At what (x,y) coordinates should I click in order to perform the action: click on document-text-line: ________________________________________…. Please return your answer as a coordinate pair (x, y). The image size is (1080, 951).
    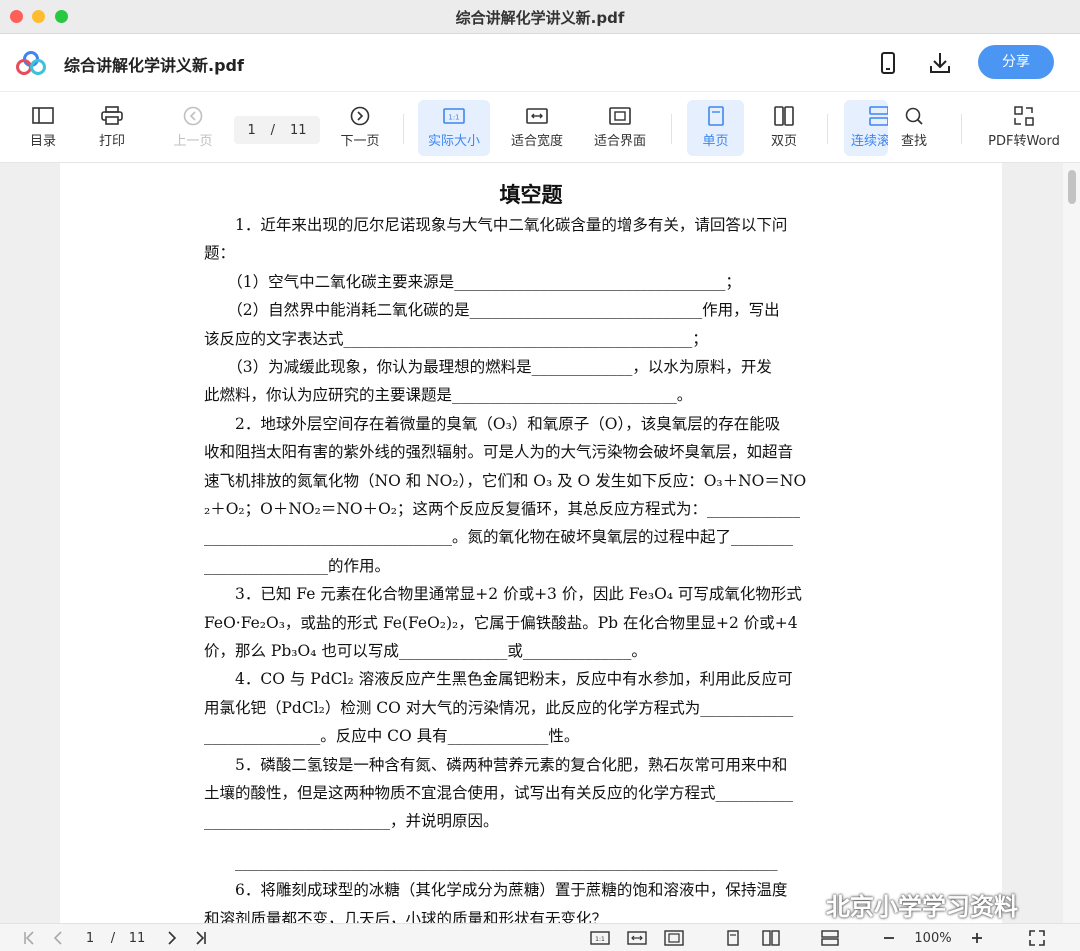
    Looking at the image, I should click on (491, 861).